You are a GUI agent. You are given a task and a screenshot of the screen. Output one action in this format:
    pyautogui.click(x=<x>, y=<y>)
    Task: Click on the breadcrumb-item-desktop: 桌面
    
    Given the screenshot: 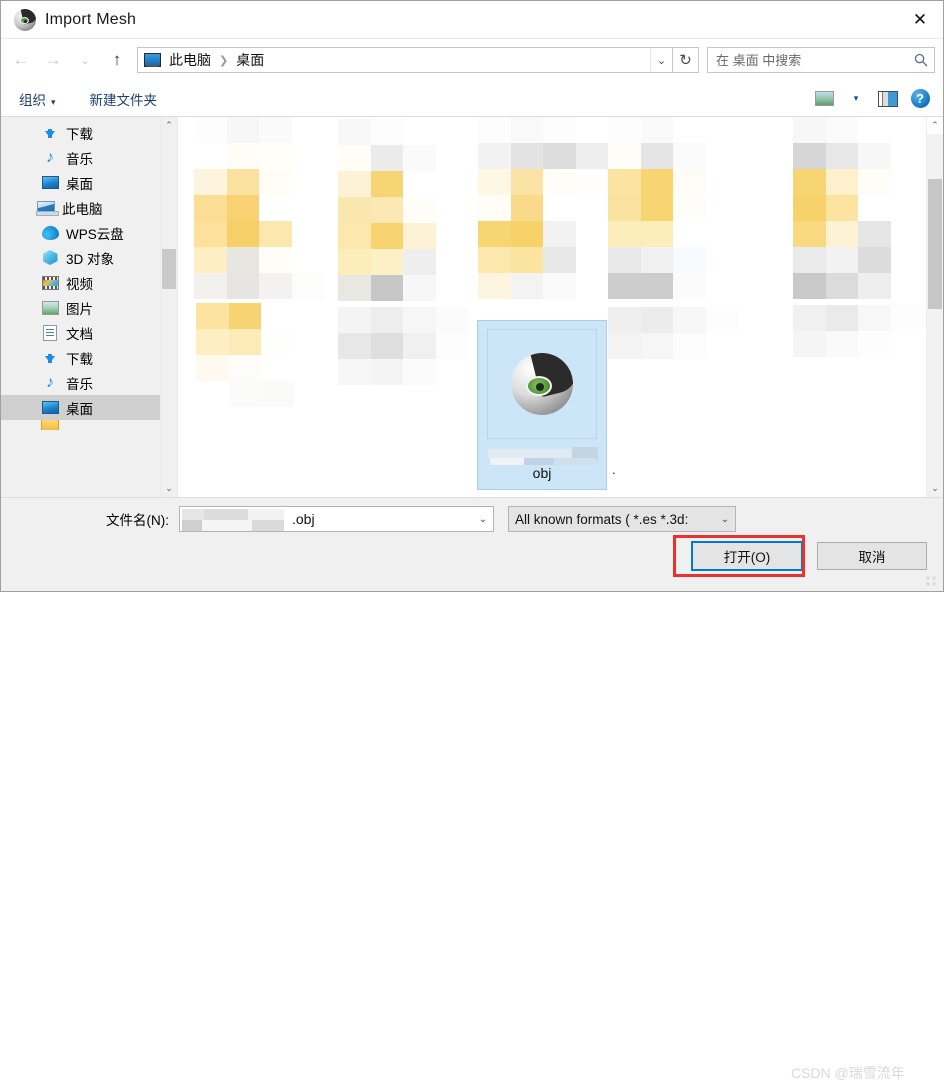 What is the action you would take?
    pyautogui.click(x=250, y=60)
    